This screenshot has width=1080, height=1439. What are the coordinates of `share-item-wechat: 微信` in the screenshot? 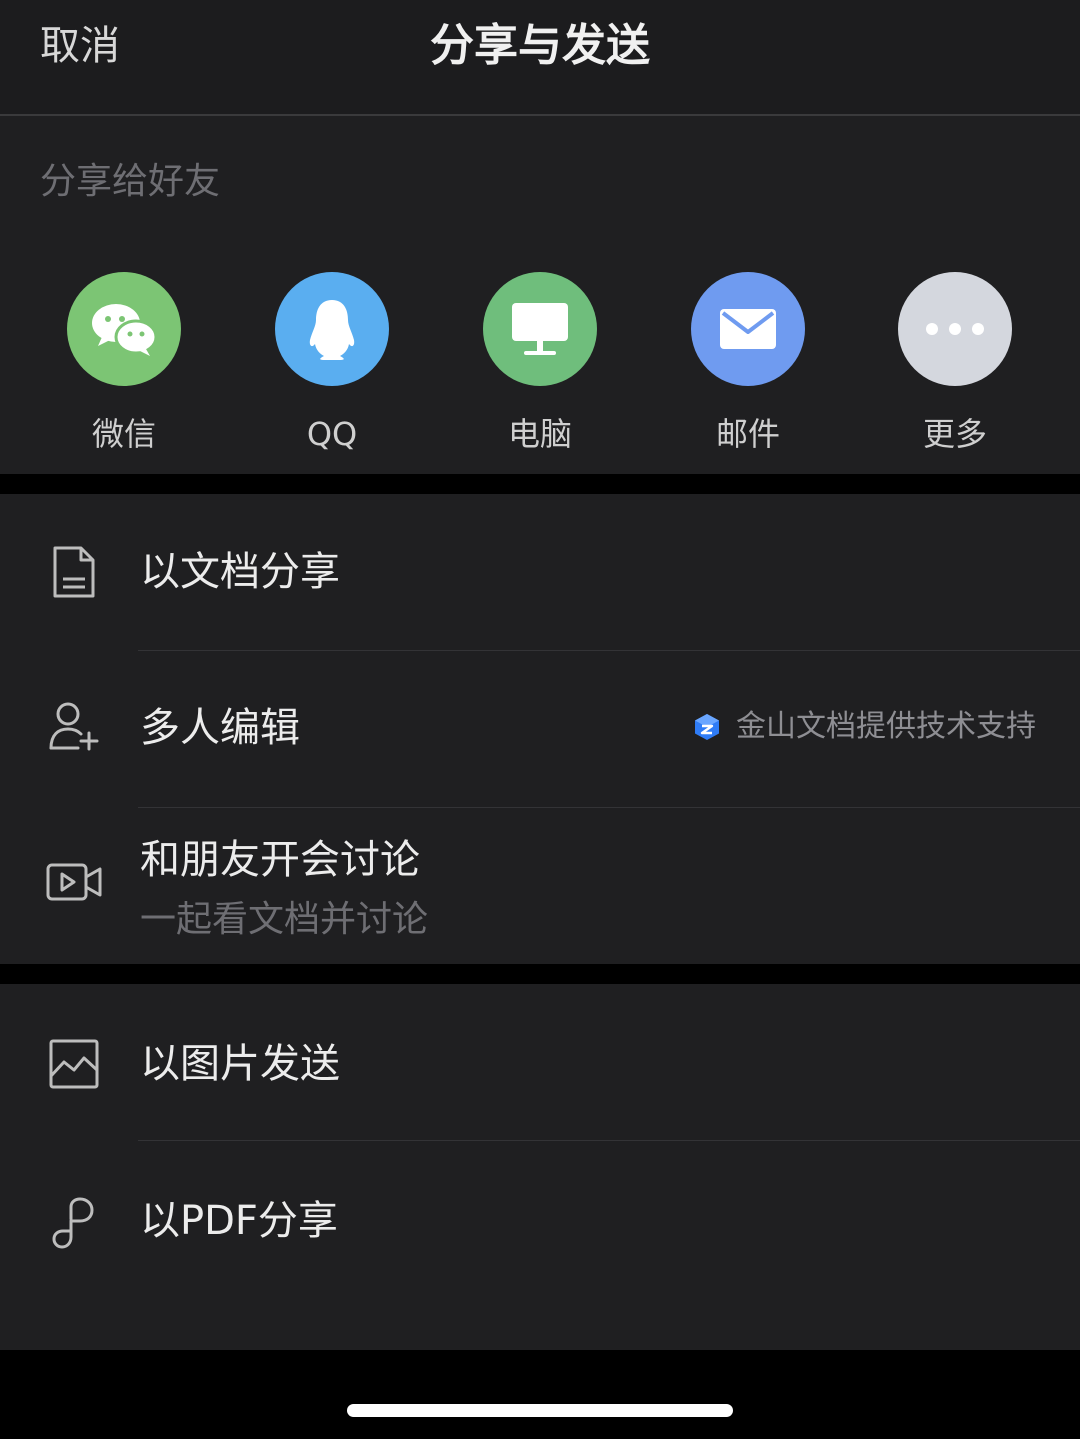 It's located at (124, 363).